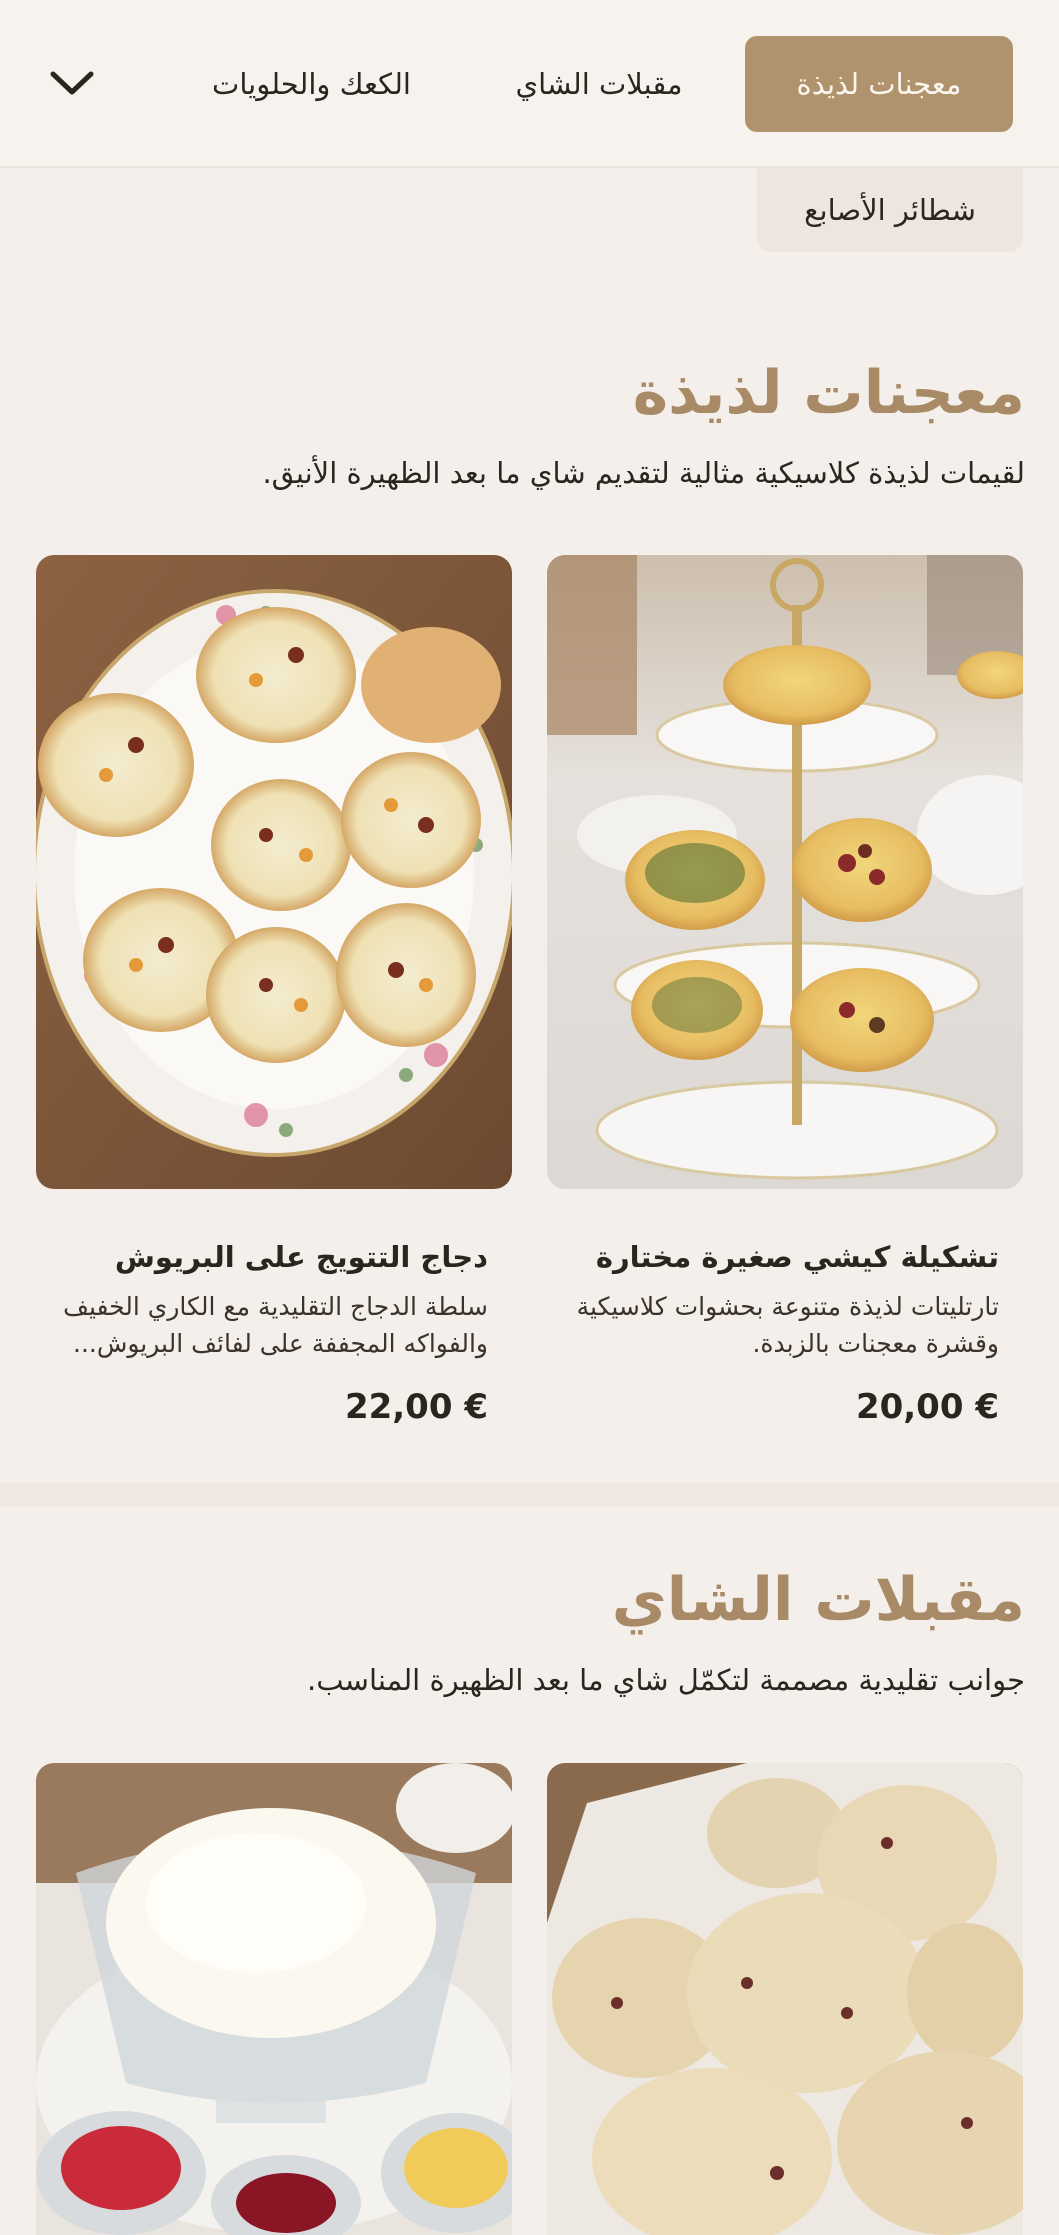 The width and height of the screenshot is (1059, 2235). Describe the element at coordinates (274, 872) in the screenshot. I see `product-image-coronation-chicken` at that location.